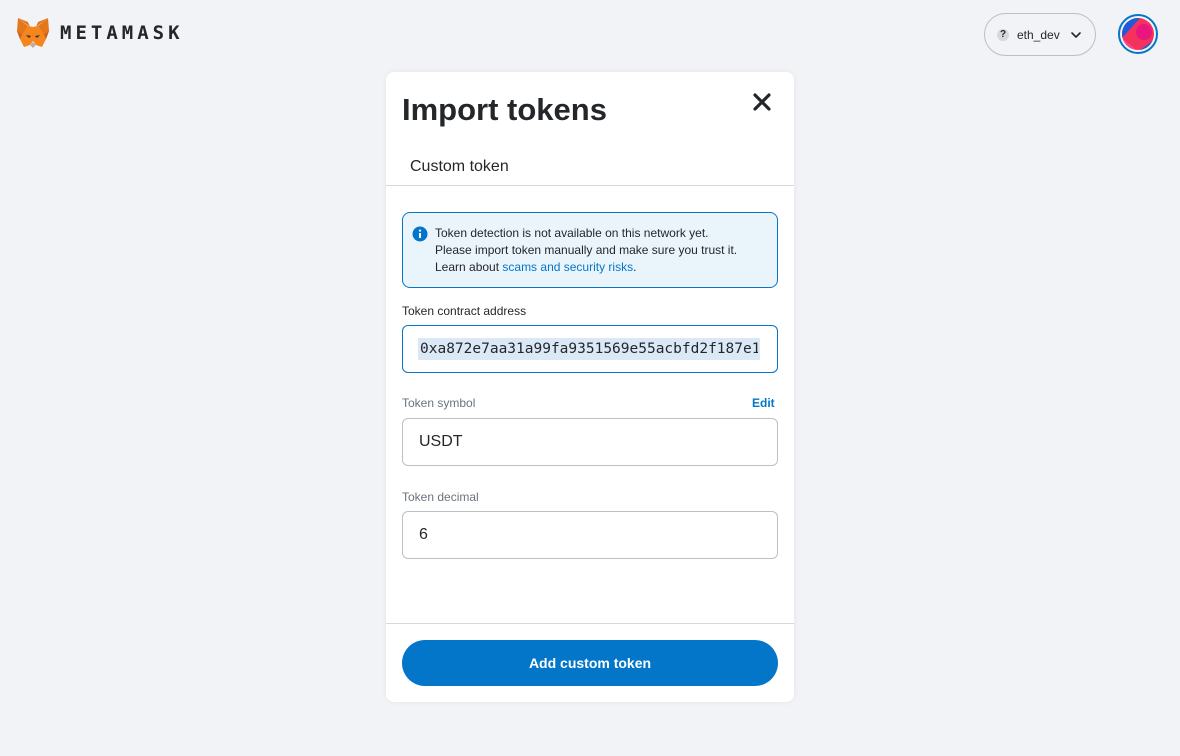 Image resolution: width=1180 pixels, height=756 pixels. What do you see at coordinates (1075, 34) in the screenshot?
I see `chevron-down-icon` at bounding box center [1075, 34].